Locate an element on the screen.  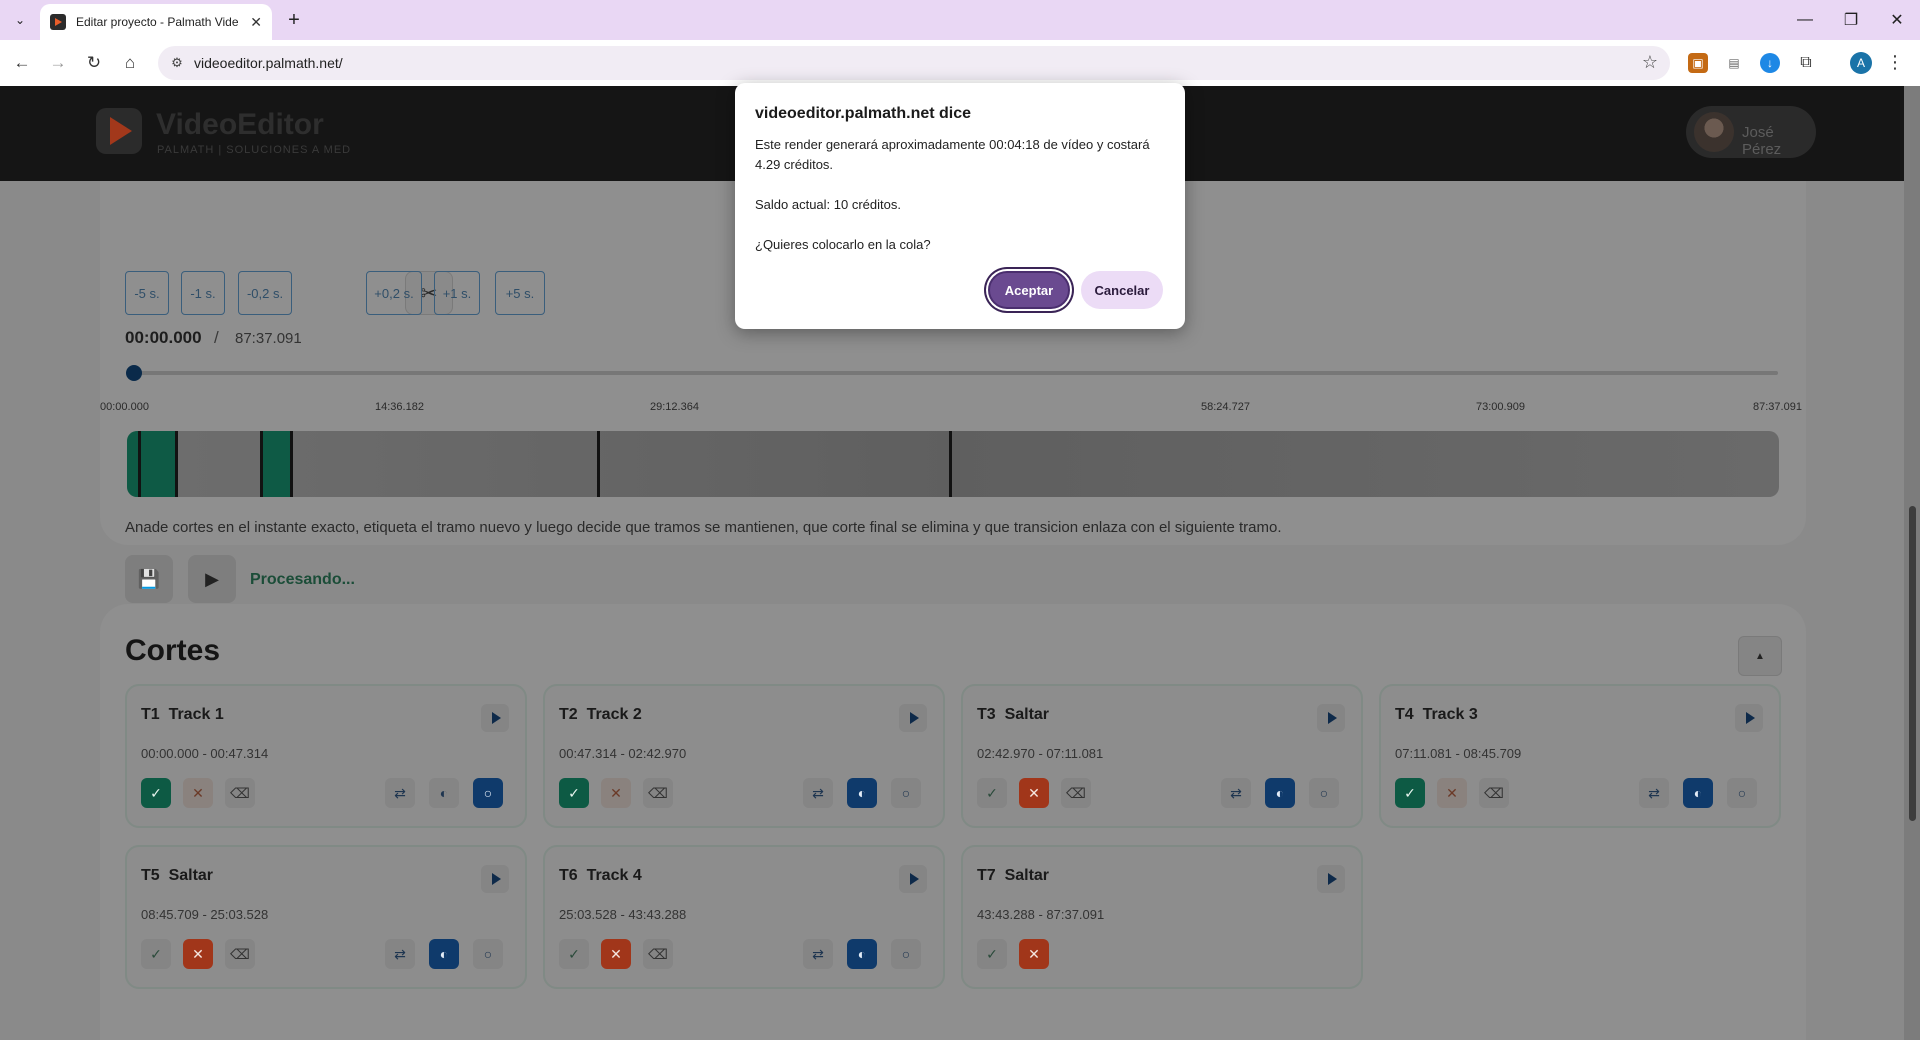
save-floppy-icon: 💾 is located at coordinates (149, 579).